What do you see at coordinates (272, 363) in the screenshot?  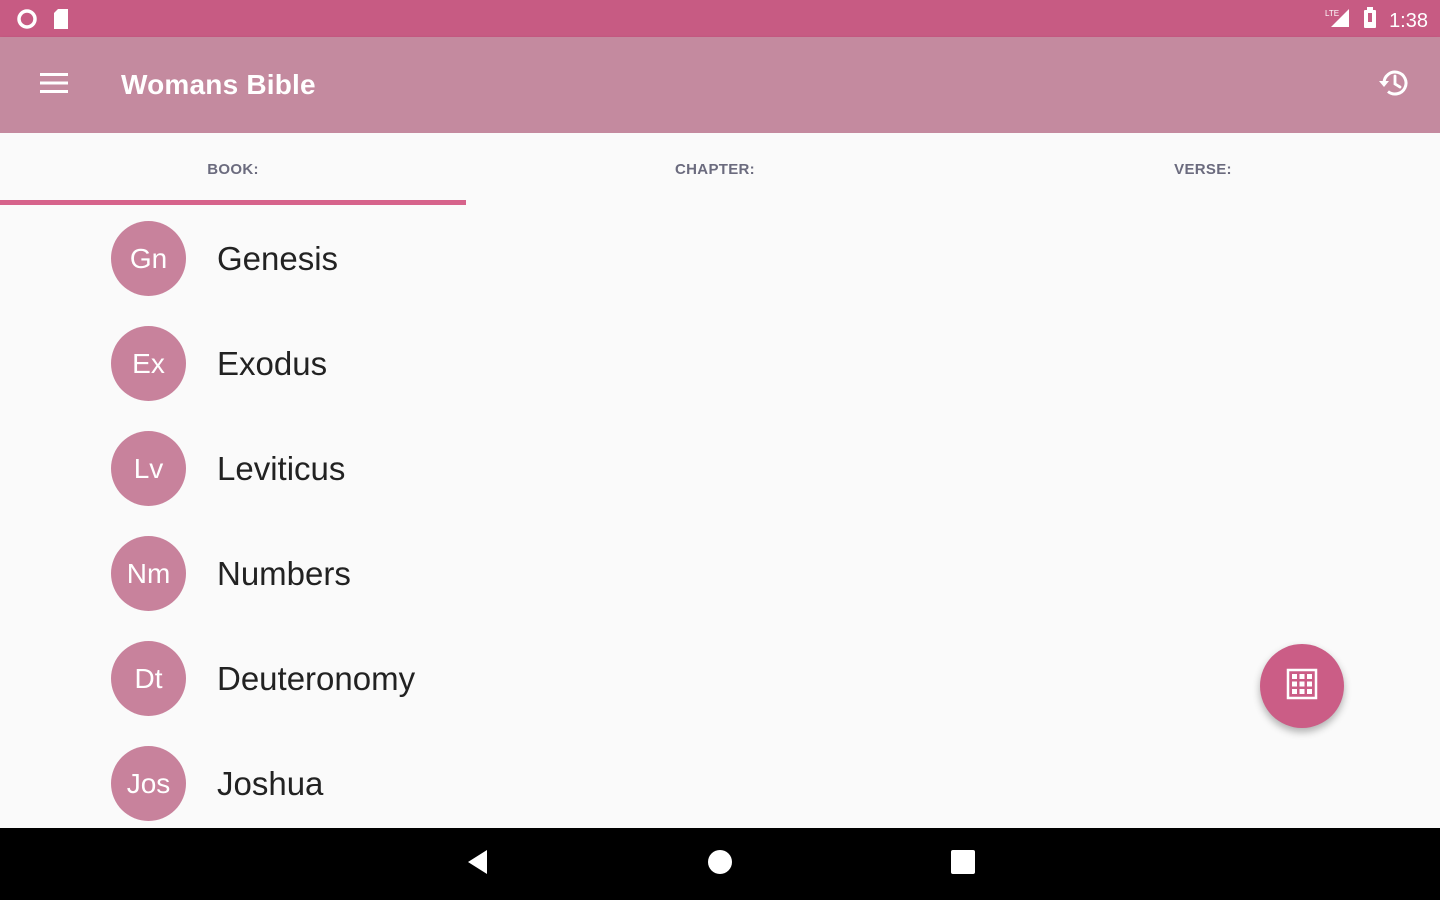 I see `book-name: Exodus` at bounding box center [272, 363].